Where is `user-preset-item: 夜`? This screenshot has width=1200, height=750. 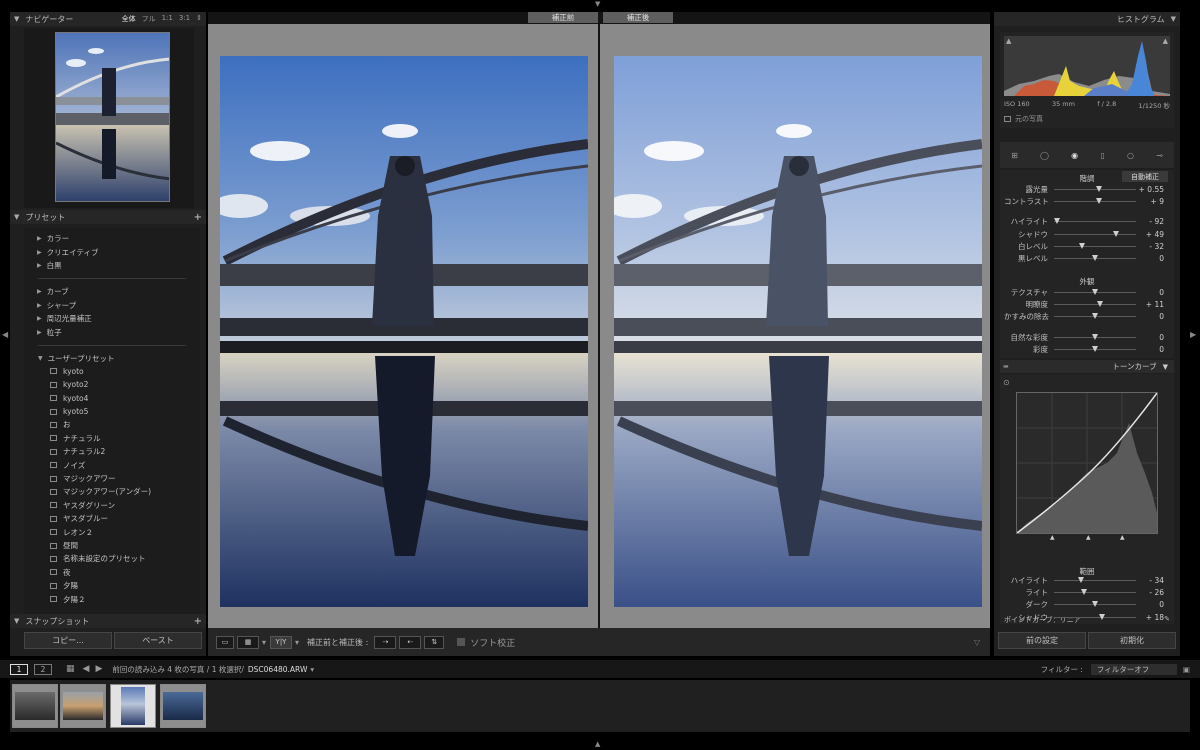
user-preset-item: 夜 is located at coordinates (112, 572).